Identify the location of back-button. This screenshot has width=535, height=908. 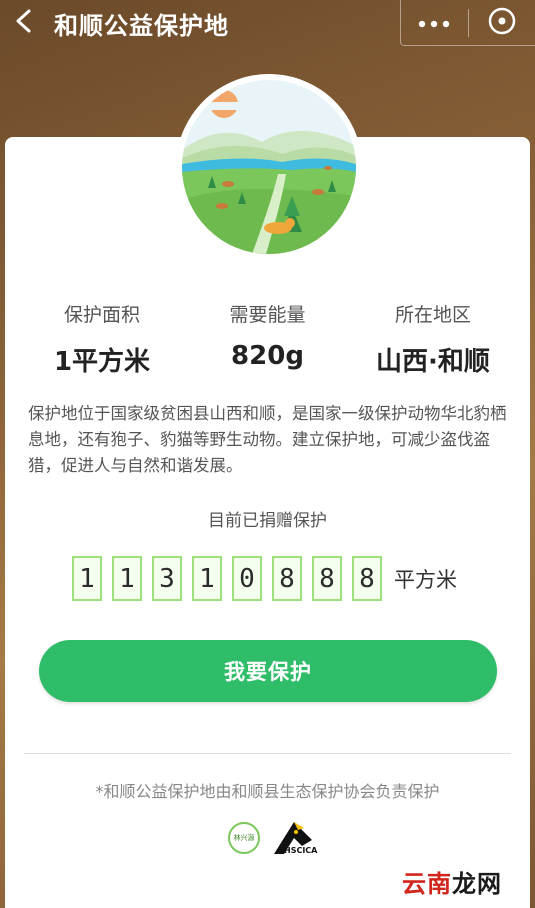
(24, 23).